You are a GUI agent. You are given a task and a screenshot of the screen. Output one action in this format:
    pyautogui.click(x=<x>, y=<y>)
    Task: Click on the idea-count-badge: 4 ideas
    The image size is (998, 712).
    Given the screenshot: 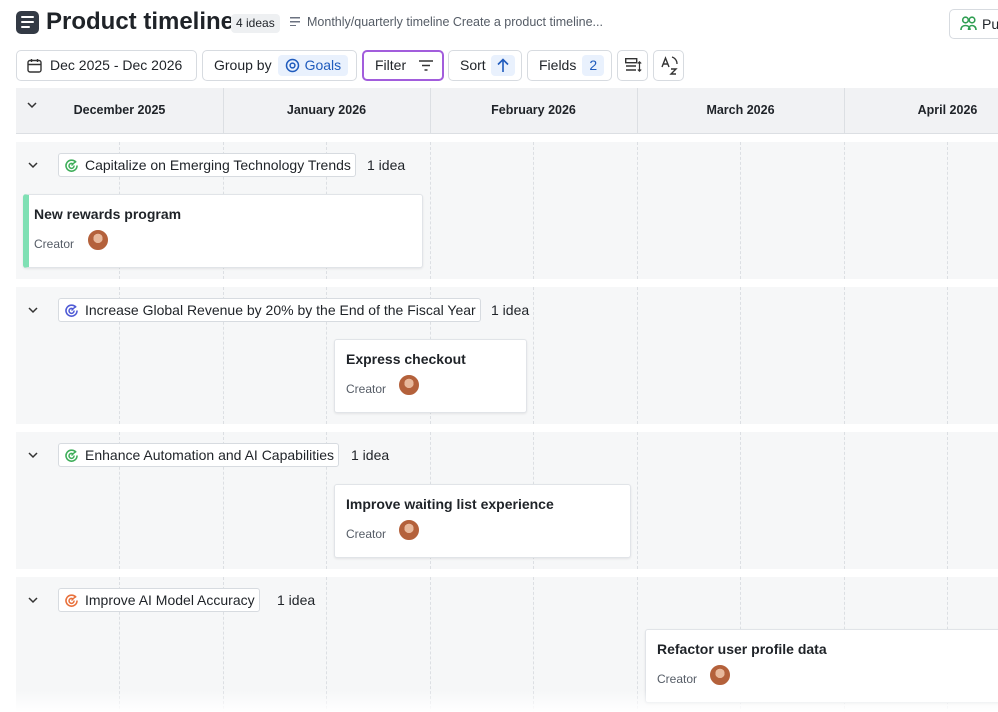 What is the action you would take?
    pyautogui.click(x=255, y=23)
    